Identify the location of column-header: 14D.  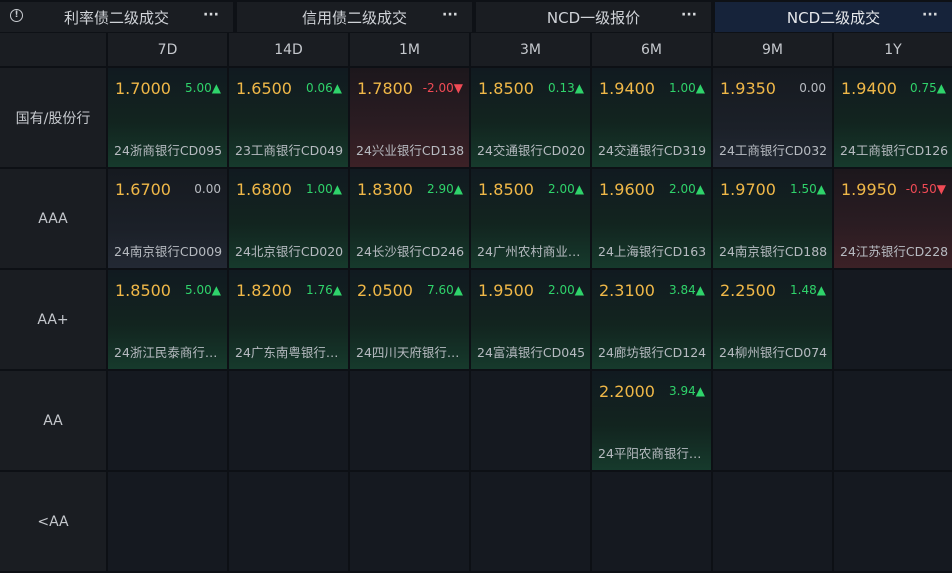
(288, 49).